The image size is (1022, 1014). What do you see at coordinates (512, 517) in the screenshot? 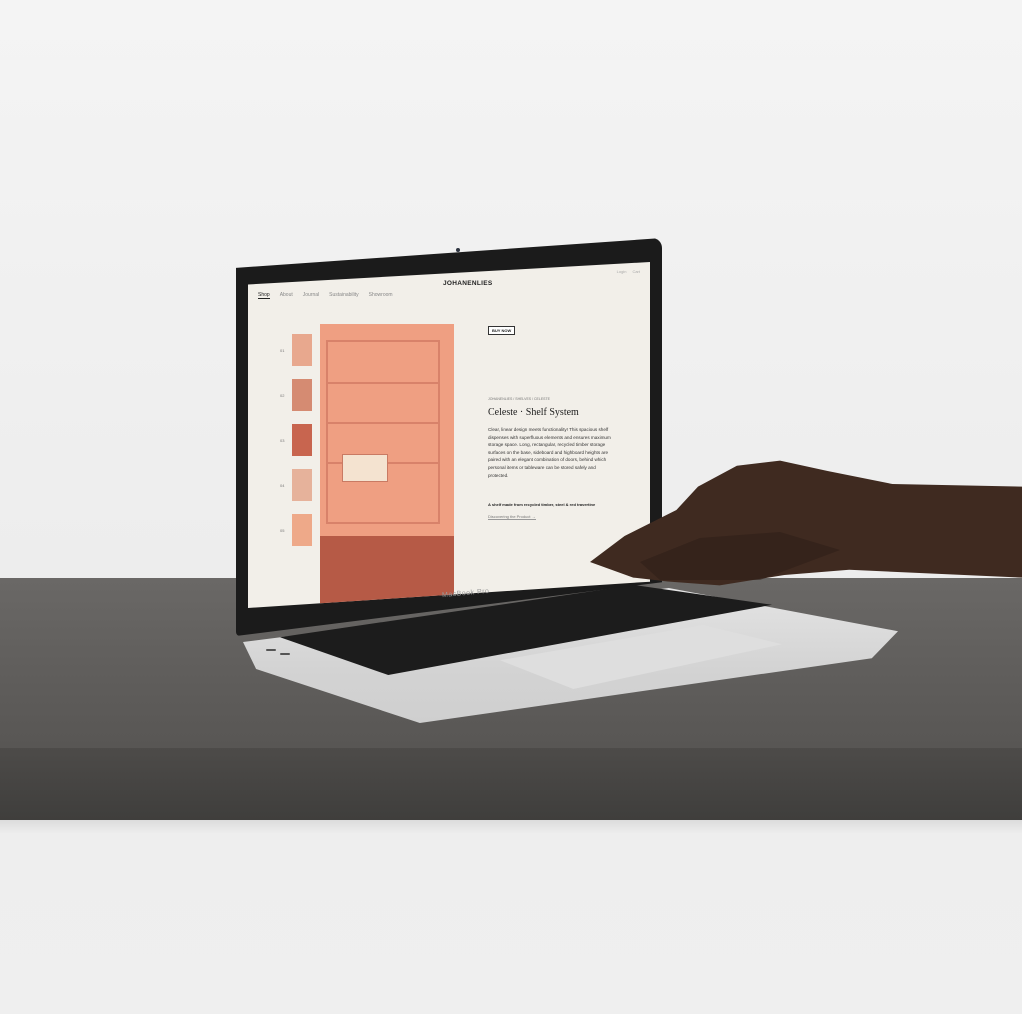
I see `discover-product-link: Discovering the Product →` at bounding box center [512, 517].